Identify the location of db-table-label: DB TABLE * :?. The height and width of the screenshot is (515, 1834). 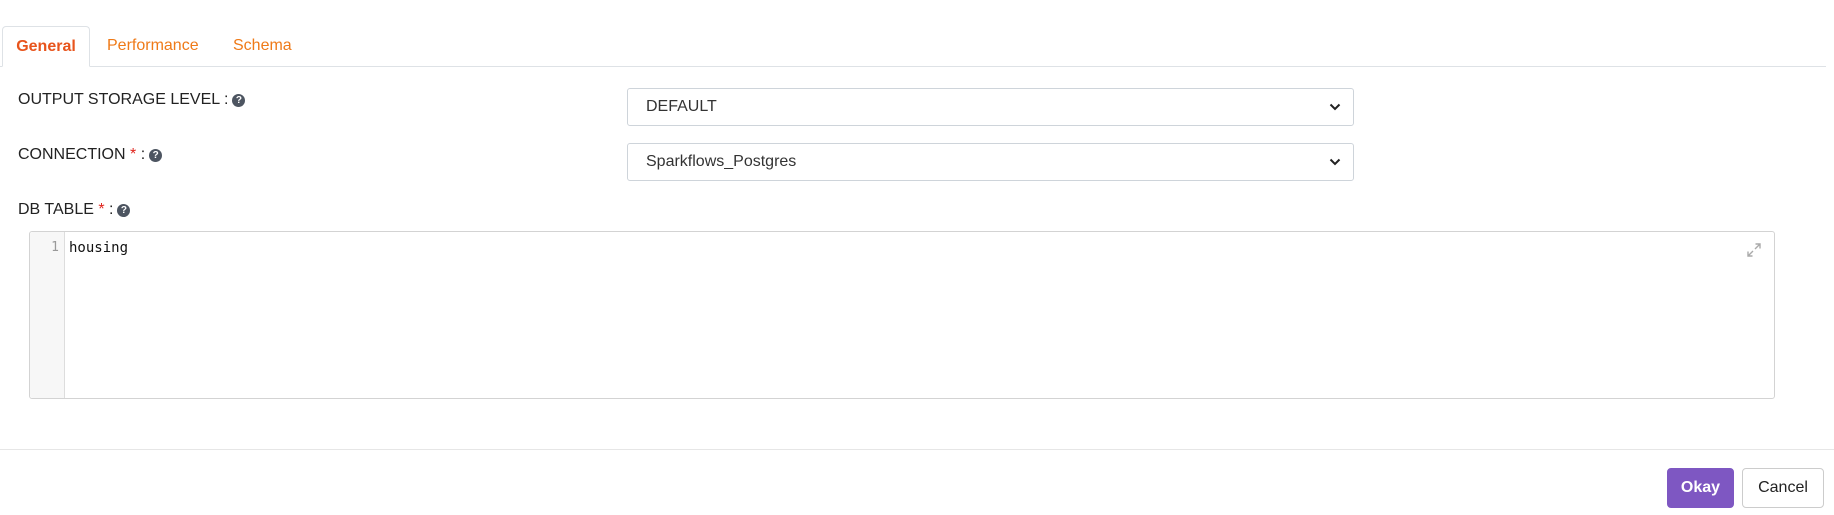
(74, 210).